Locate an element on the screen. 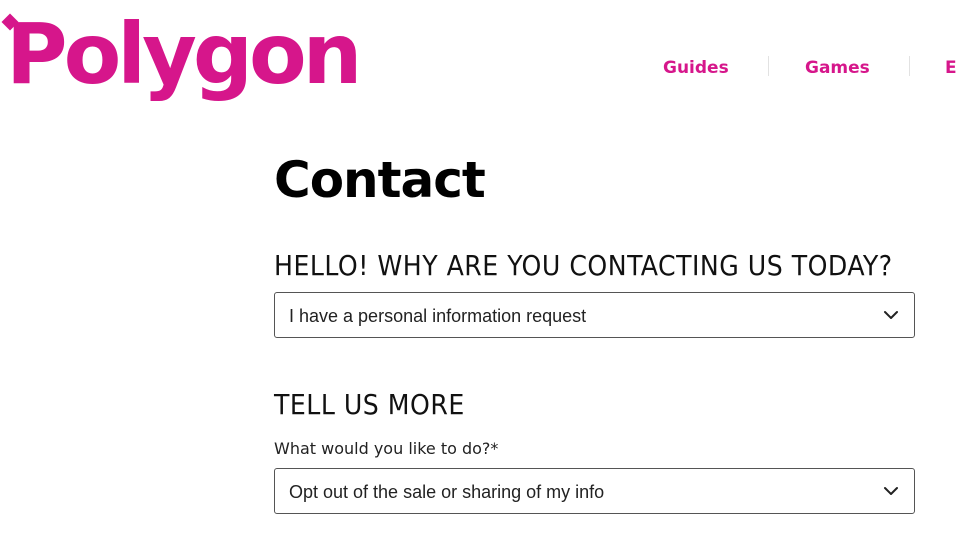 This screenshot has height=541, width=959. reason-select-value: I have a personal information request is located at coordinates (438, 316).